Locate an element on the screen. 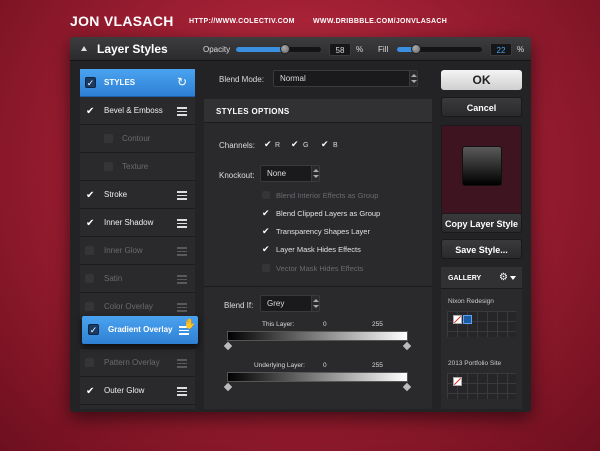 The height and width of the screenshot is (451, 600). styles-list-label: STYLES is located at coordinates (120, 82).